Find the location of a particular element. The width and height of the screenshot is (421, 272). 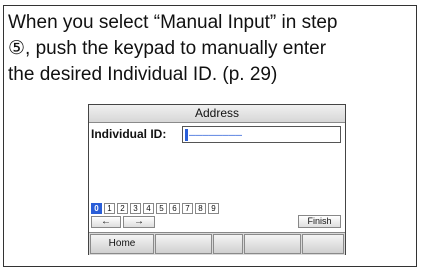

key-0: 0 is located at coordinates (96, 208).